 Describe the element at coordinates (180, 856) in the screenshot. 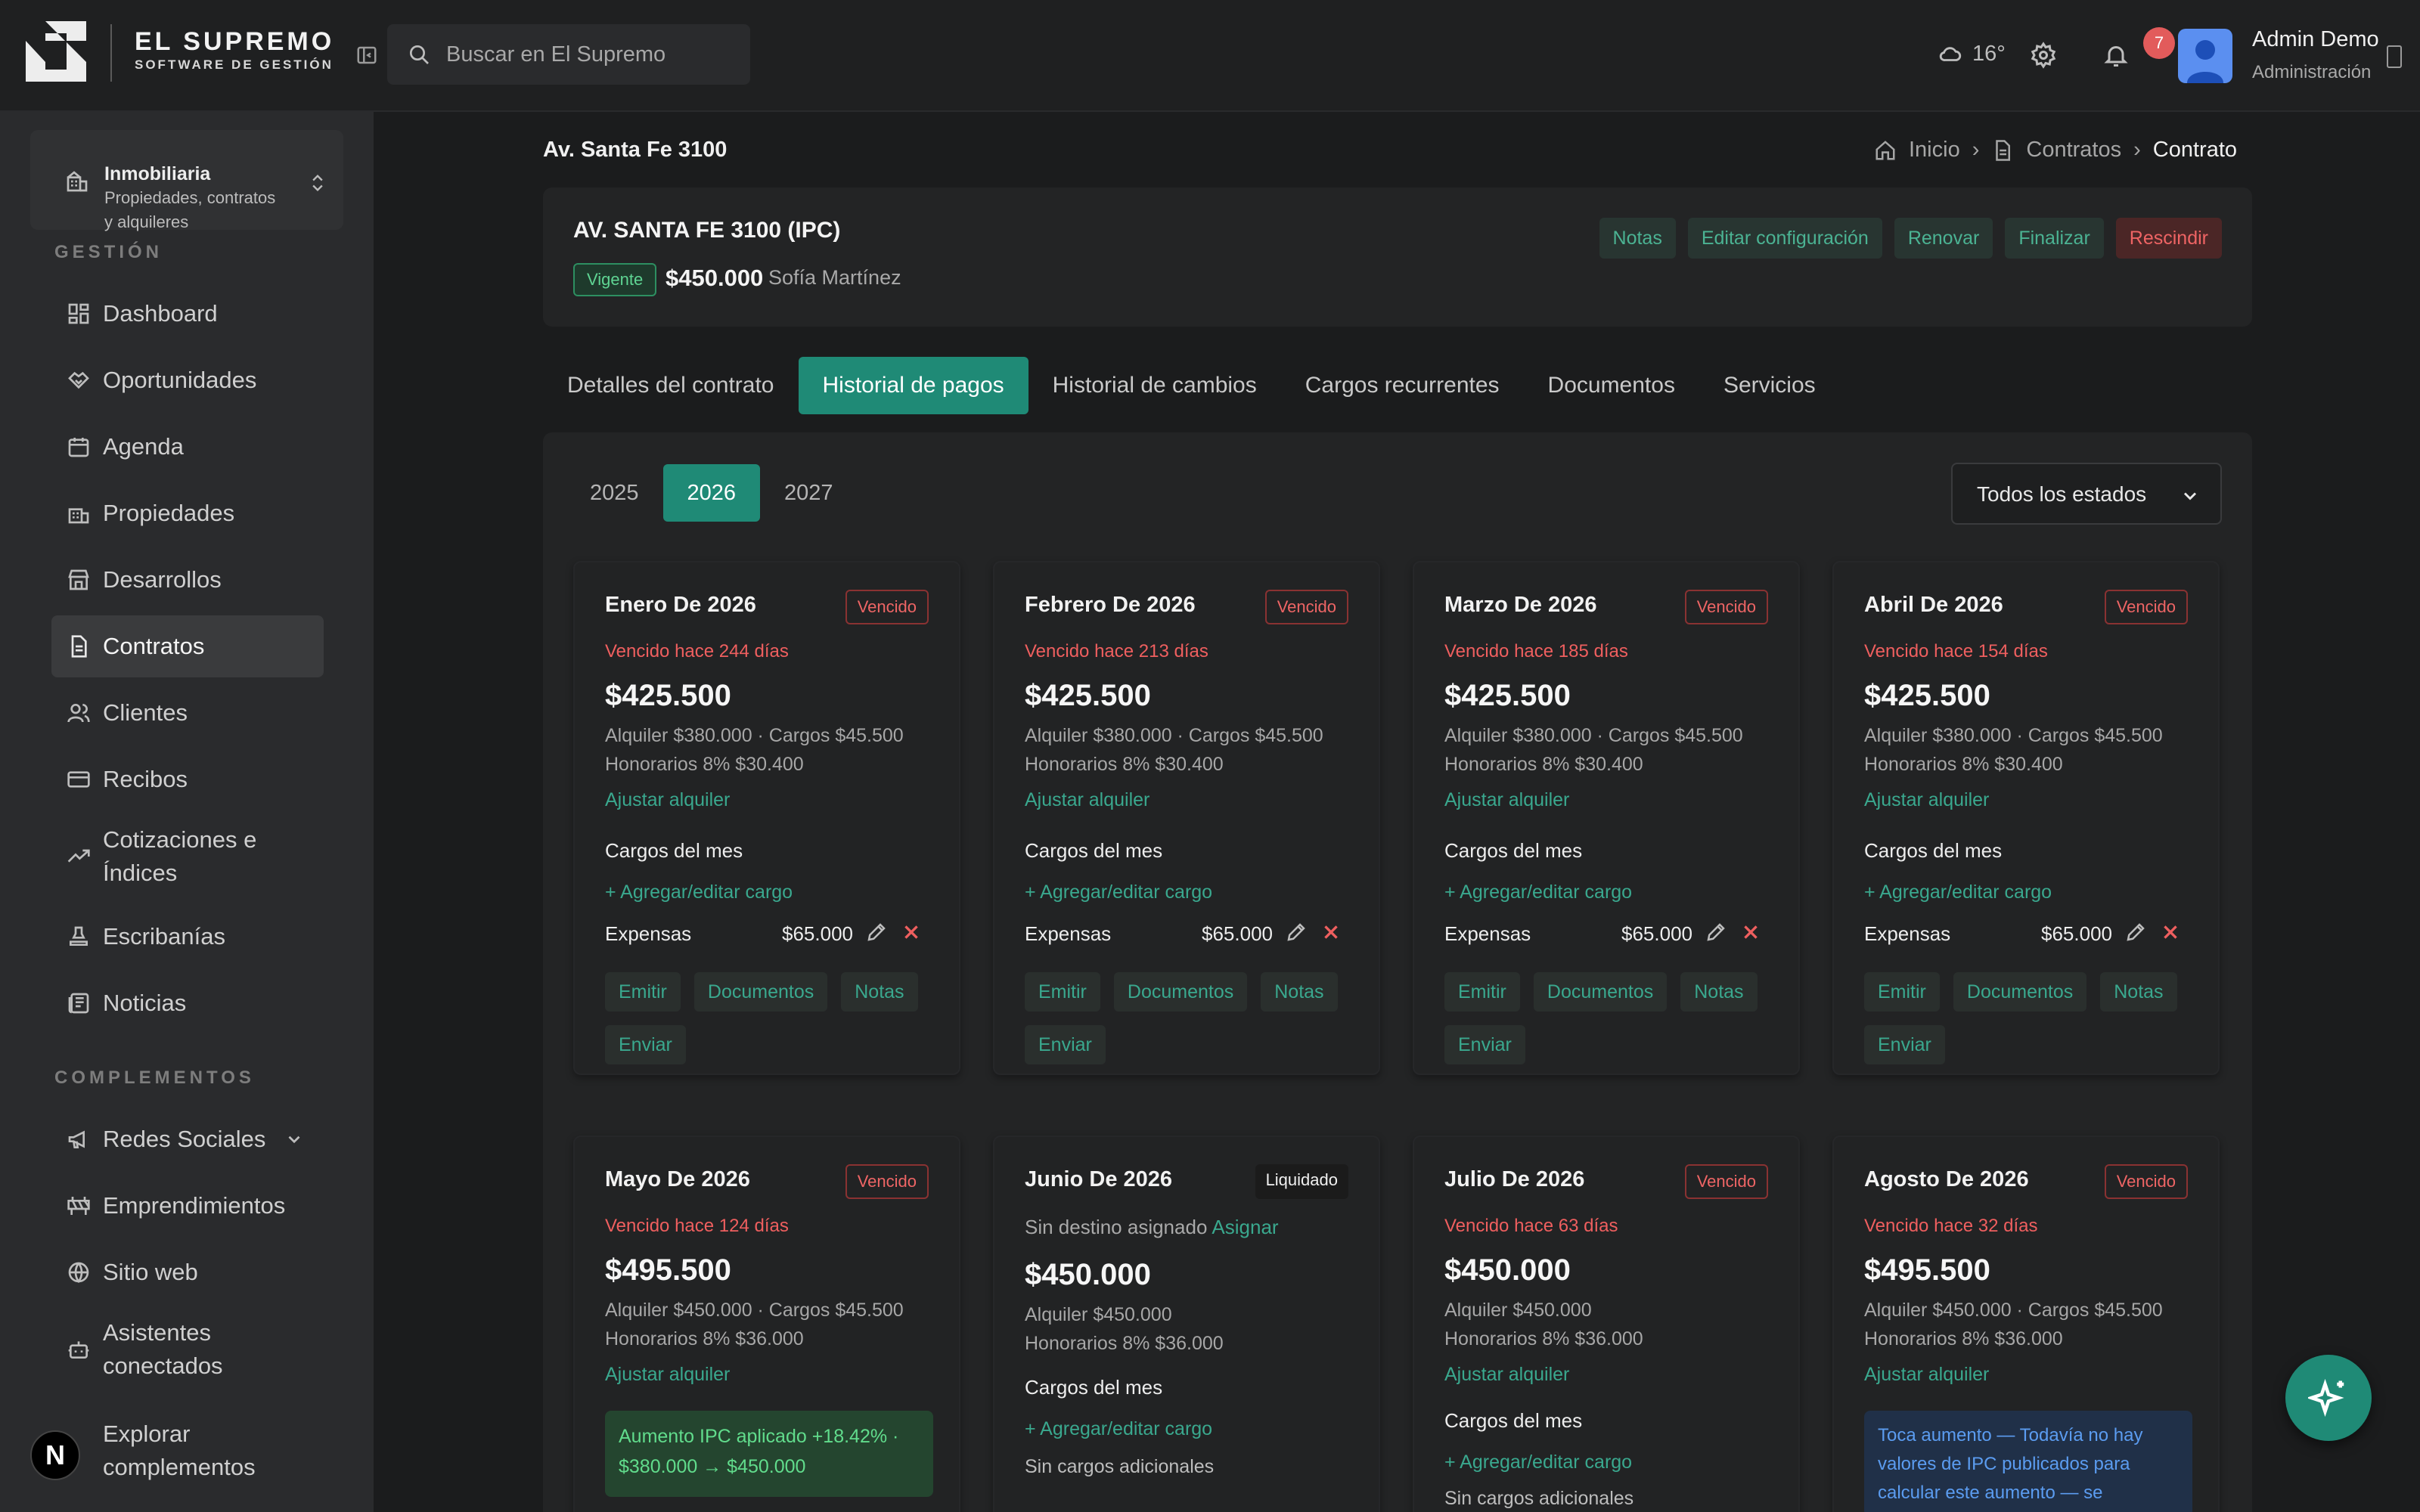

I see `sidebar-item-label: Cotizaciones e Índices` at that location.